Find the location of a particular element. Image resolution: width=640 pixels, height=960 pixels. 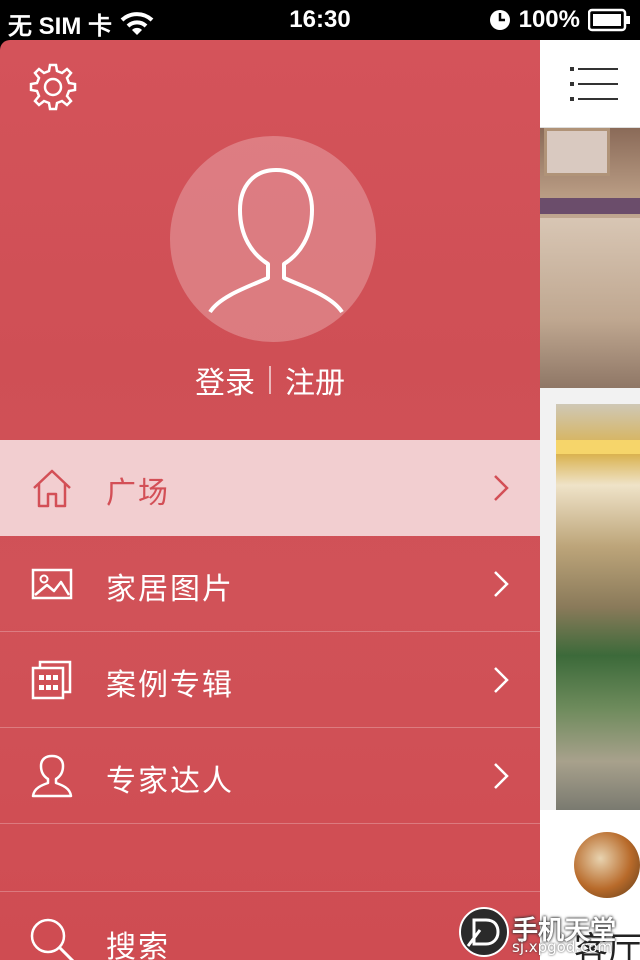

feed-photo-living-room is located at coordinates (590, 258).